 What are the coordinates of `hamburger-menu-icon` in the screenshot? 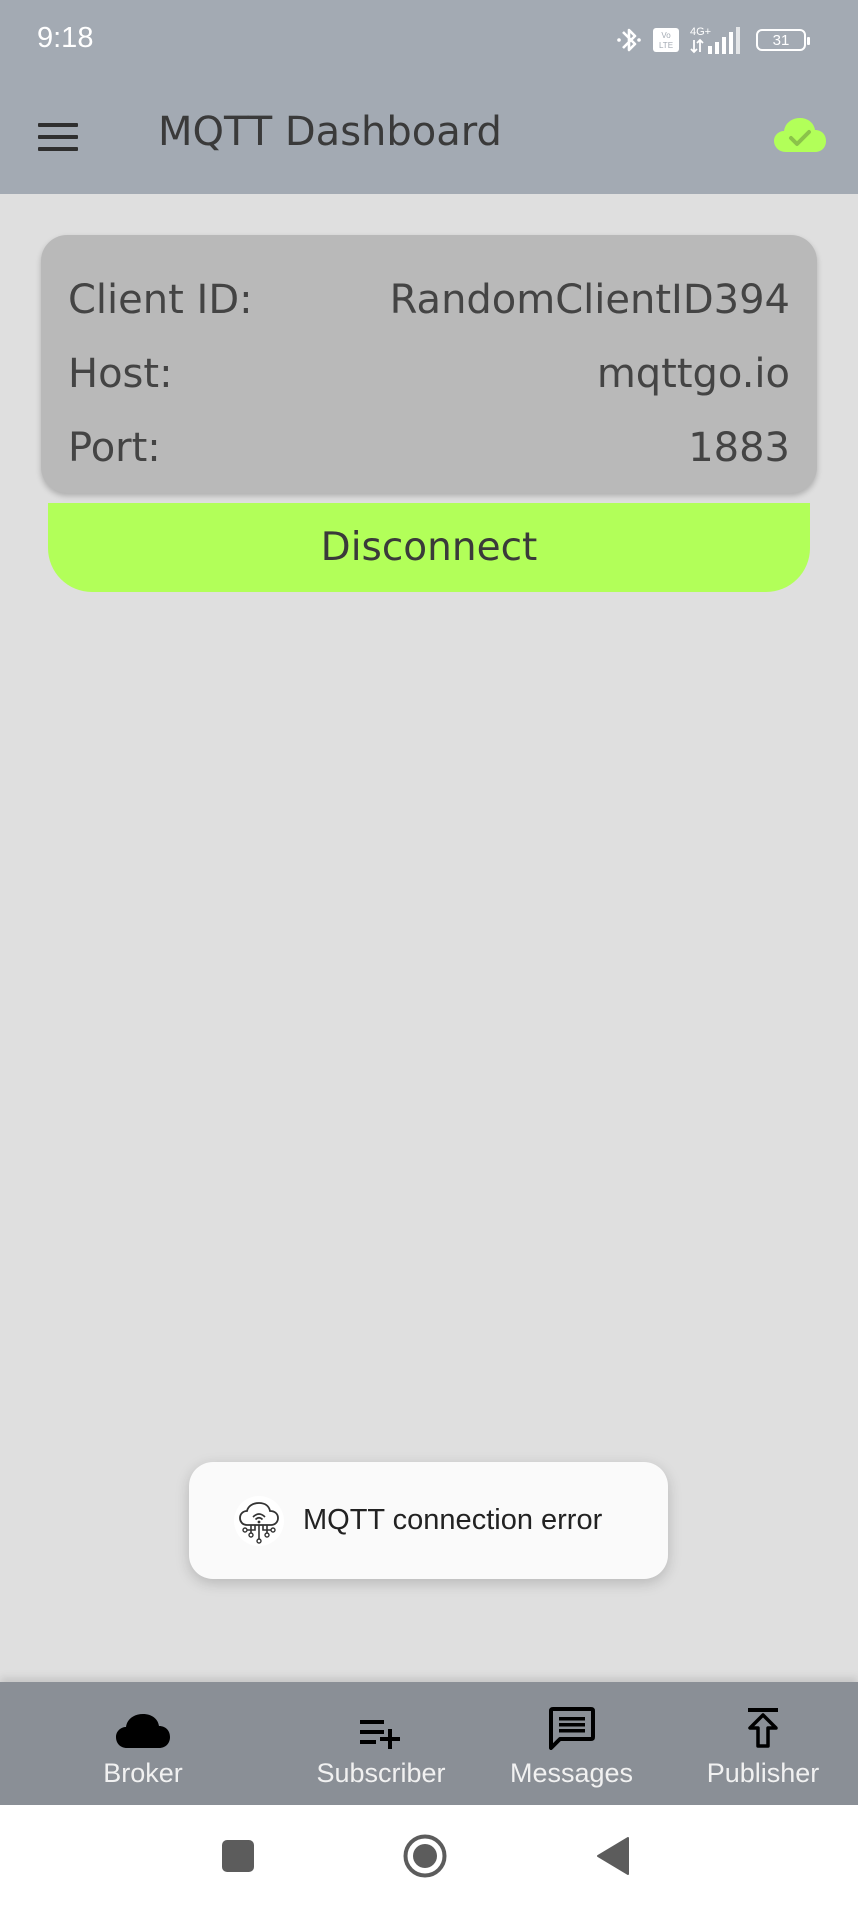 It's located at (61, 137).